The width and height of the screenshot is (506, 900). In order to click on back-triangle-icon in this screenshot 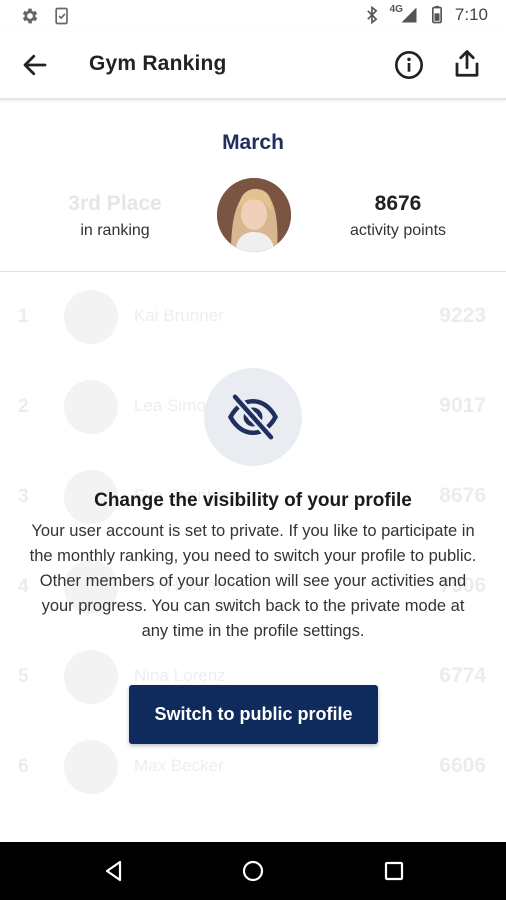, I will do `click(114, 871)`.